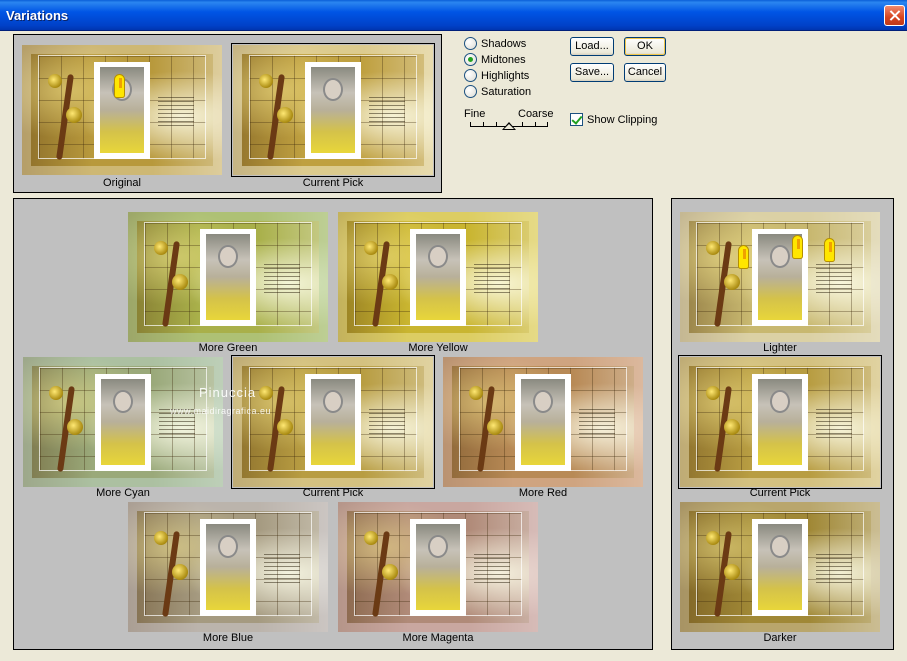 The image size is (907, 661). Describe the element at coordinates (228, 277) in the screenshot. I see `more-green-thumbnail` at that location.